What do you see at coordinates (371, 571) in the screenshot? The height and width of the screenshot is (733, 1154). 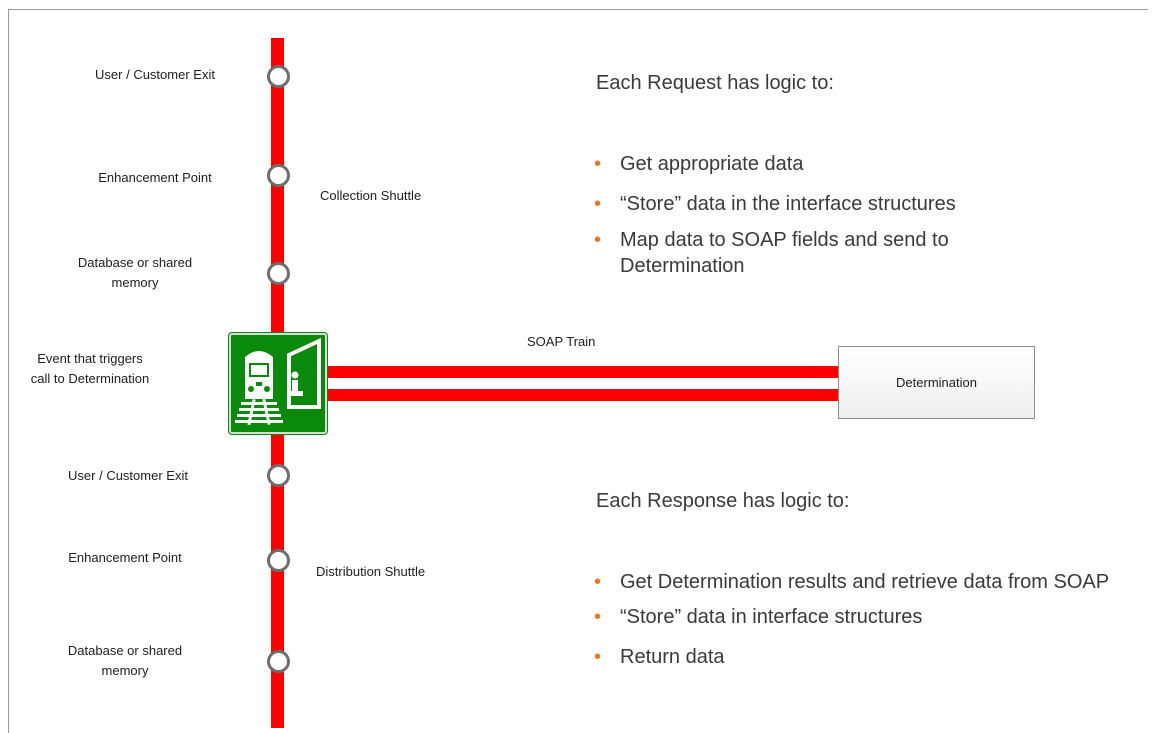 I see `label-distribution-shuttle: Distribution Shuttle` at bounding box center [371, 571].